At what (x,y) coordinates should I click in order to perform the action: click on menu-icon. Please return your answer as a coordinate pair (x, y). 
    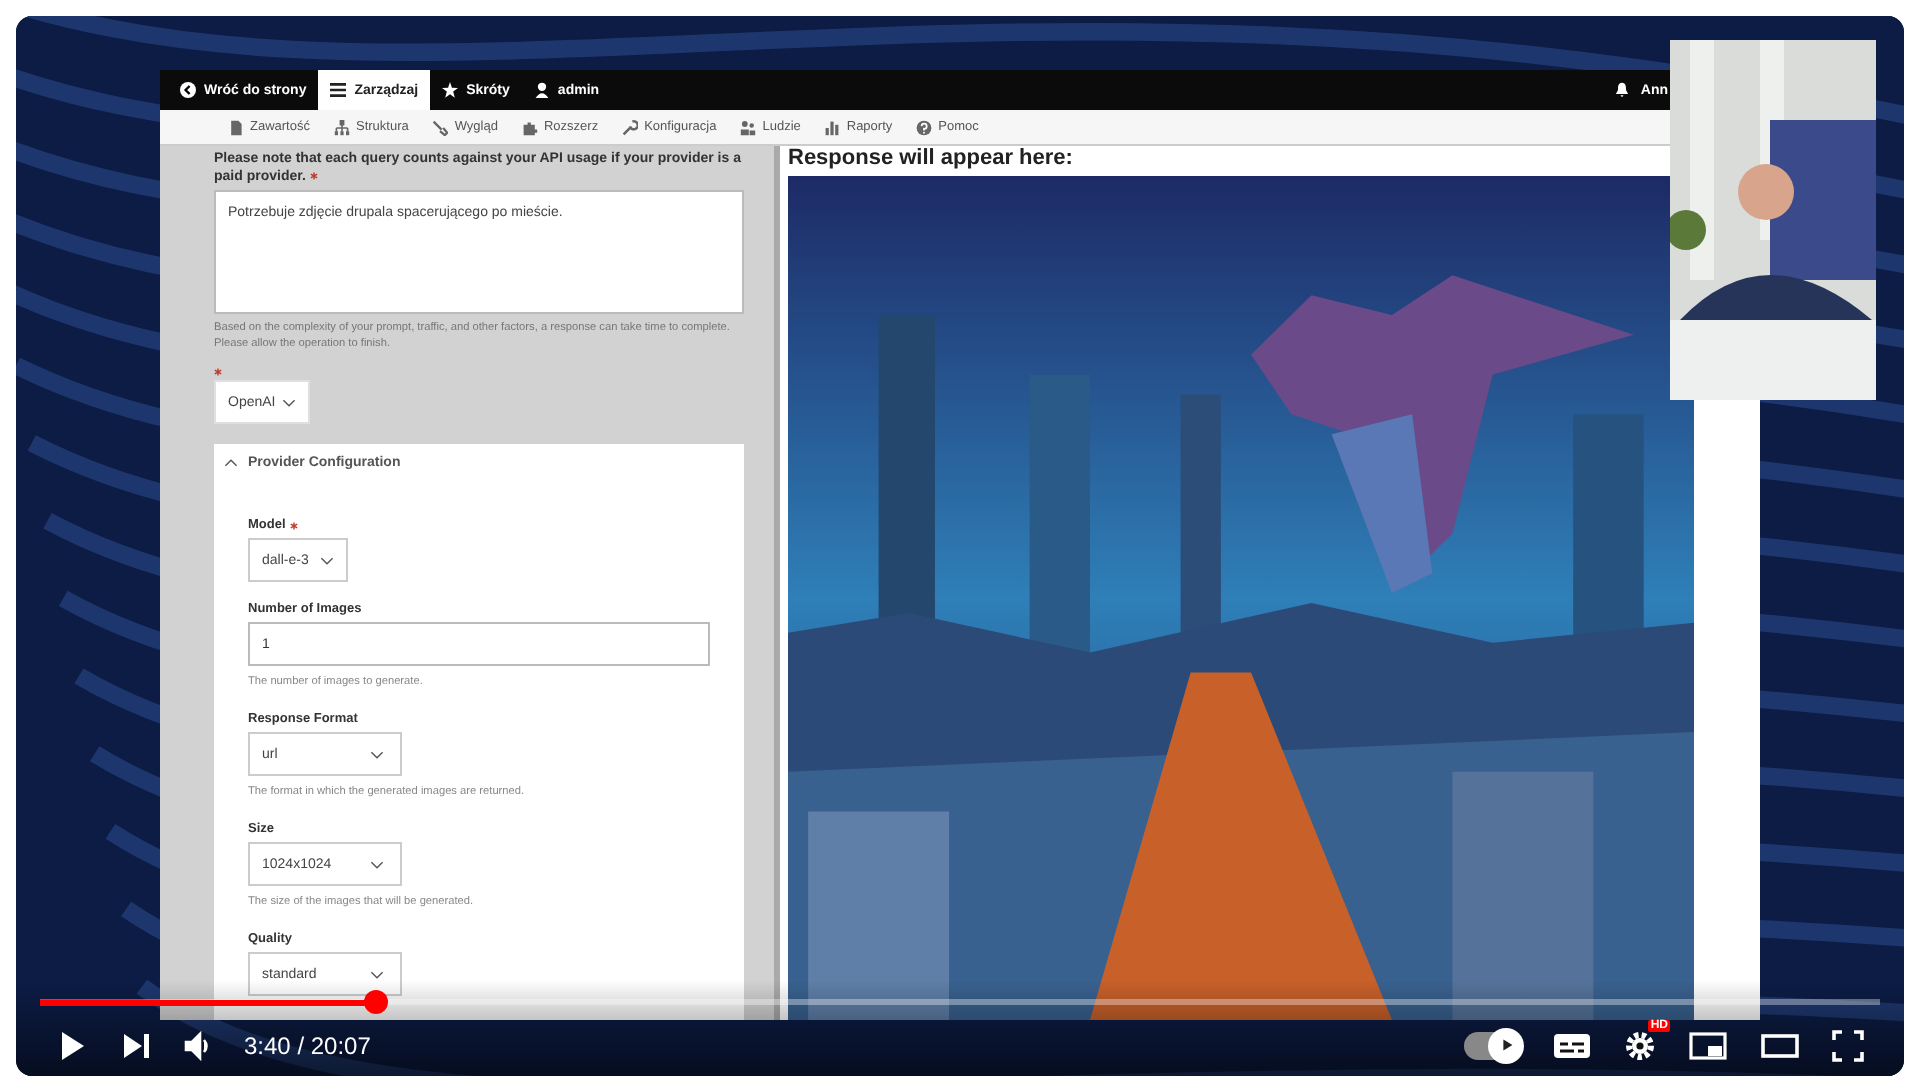
    Looking at the image, I should click on (338, 90).